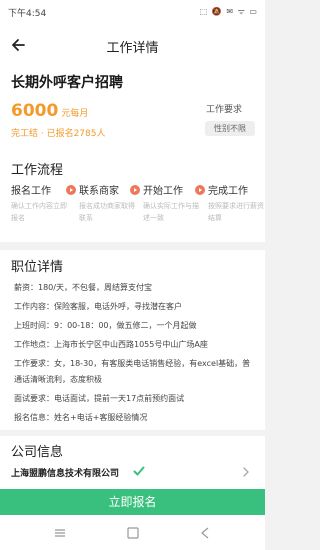  I want to click on salary-unit: 元每月, so click(75, 114).